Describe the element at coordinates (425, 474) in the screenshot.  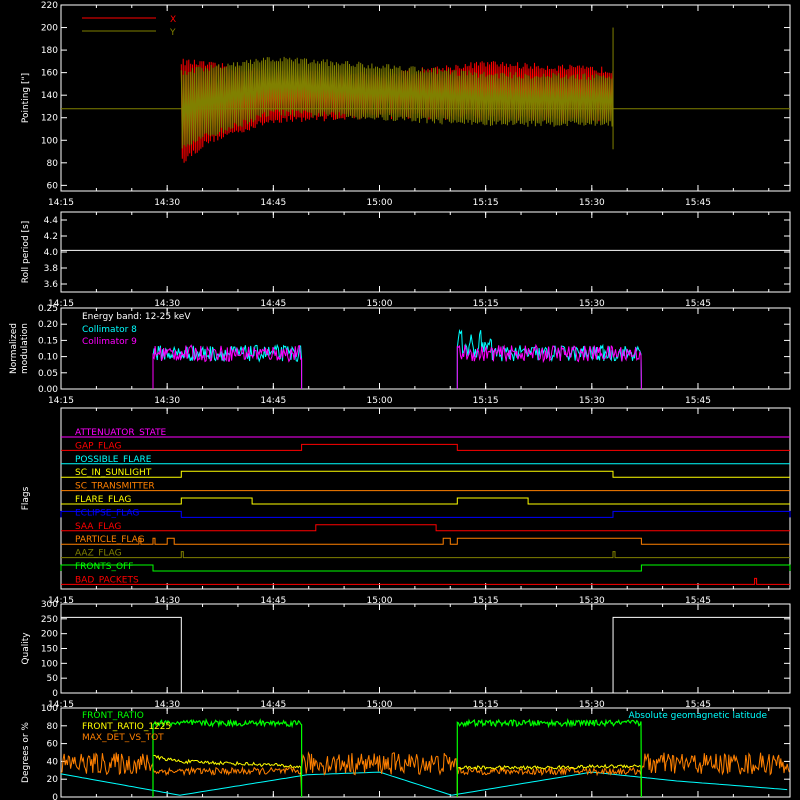
I see `flag-line-sc-in-sunlight` at that location.